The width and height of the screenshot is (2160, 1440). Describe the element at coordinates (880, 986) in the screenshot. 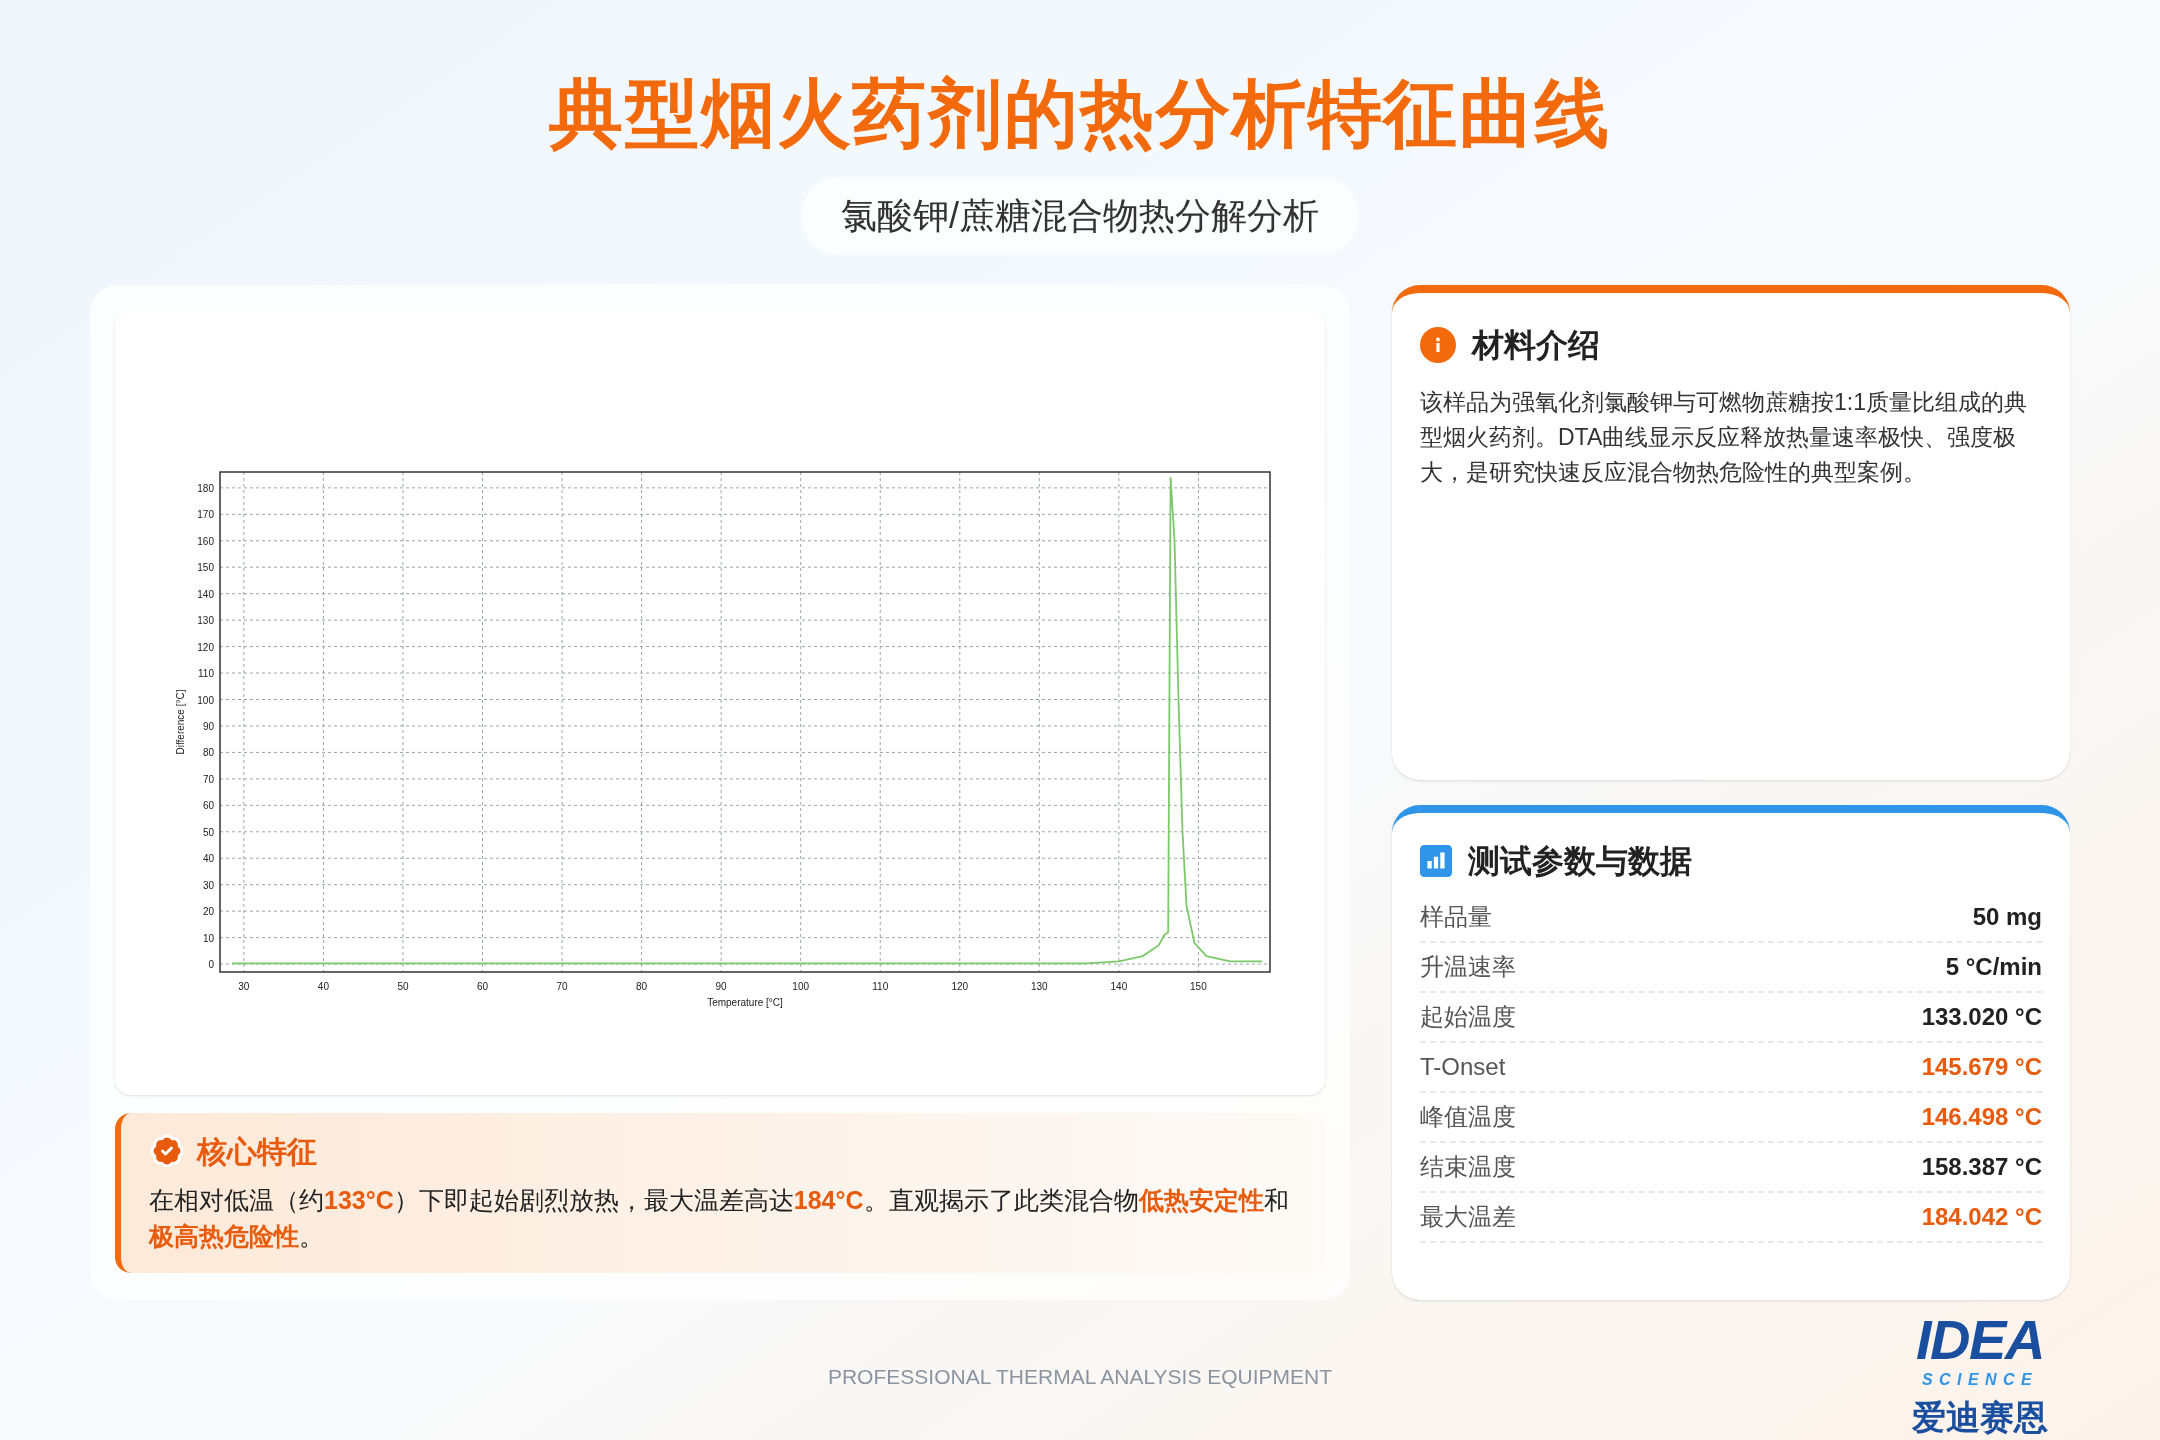

I see `x-tick-label: 110` at that location.